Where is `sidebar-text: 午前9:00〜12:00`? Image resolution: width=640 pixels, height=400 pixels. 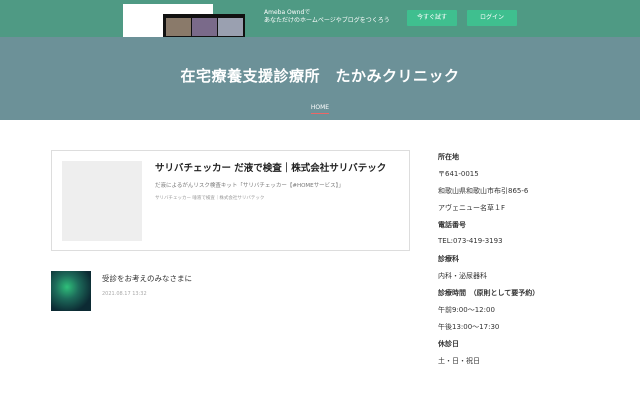 sidebar-text: 午前9:00〜12:00 is located at coordinates (466, 310).